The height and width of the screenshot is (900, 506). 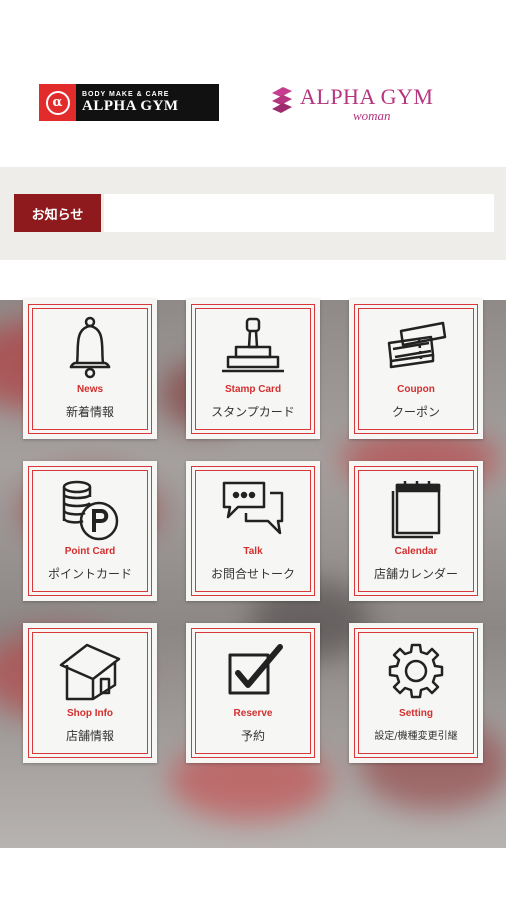 What do you see at coordinates (415, 412) in the screenshot?
I see `tile-label-jp: クーポン` at bounding box center [415, 412].